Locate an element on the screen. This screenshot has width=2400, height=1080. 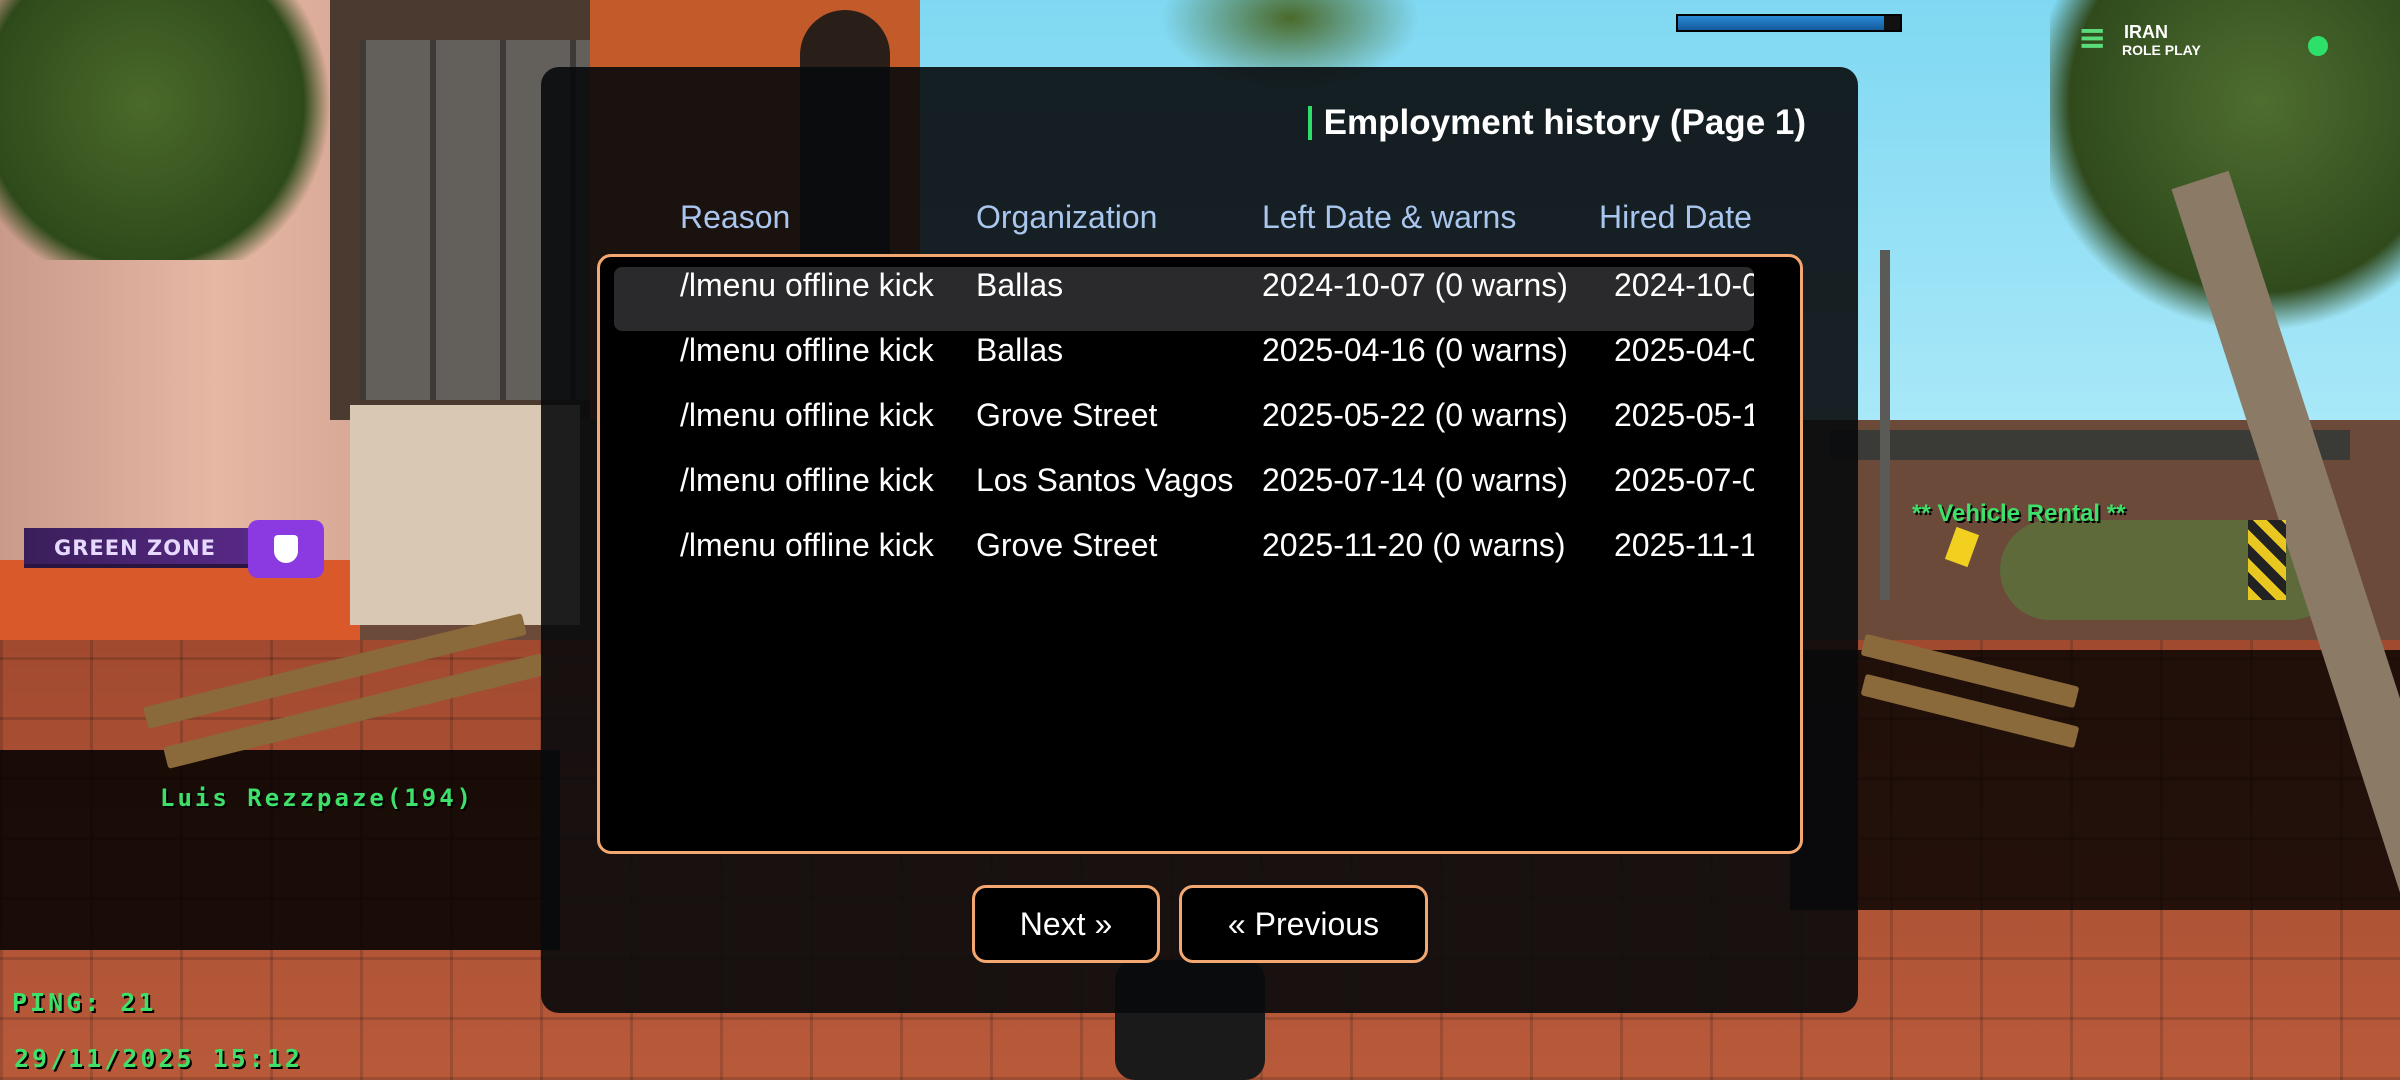
cell-left-date: 2025-04-16 (0 warns) is located at coordinates (1415, 350).